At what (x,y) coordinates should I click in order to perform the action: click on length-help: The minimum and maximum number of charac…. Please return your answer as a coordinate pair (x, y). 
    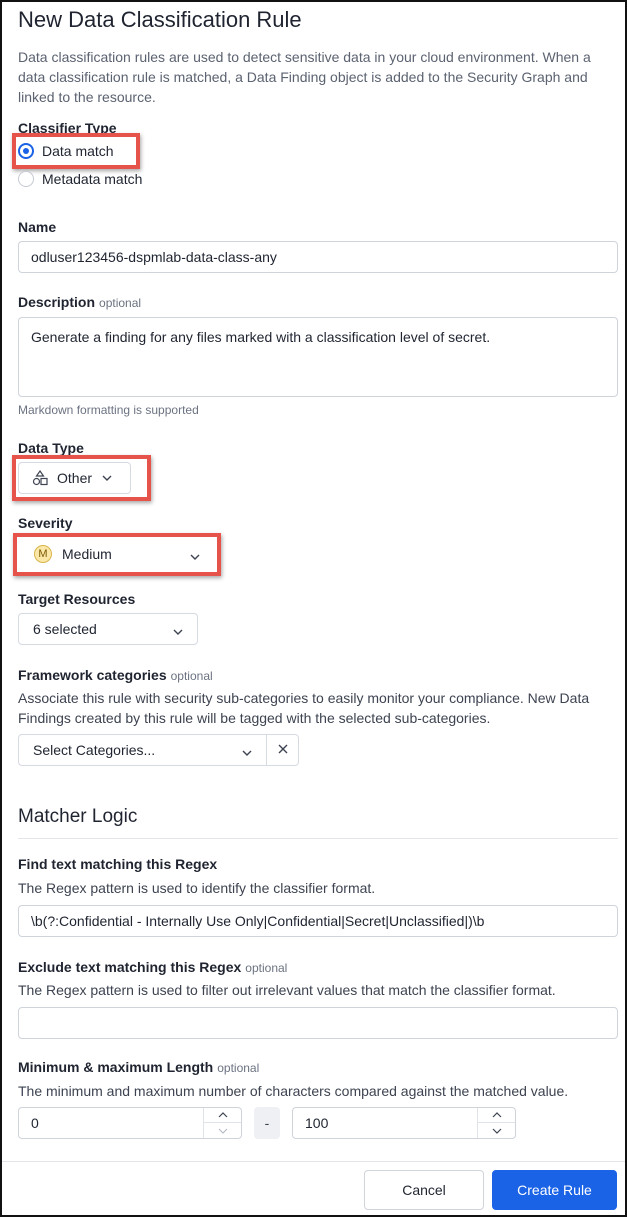
    Looking at the image, I should click on (293, 1091).